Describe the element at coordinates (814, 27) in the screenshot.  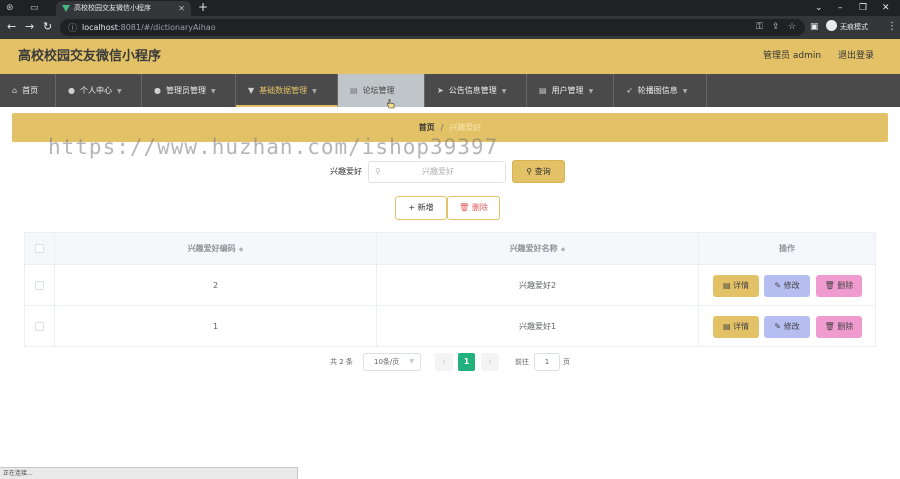
I see `side-panel-icon: ▣` at that location.